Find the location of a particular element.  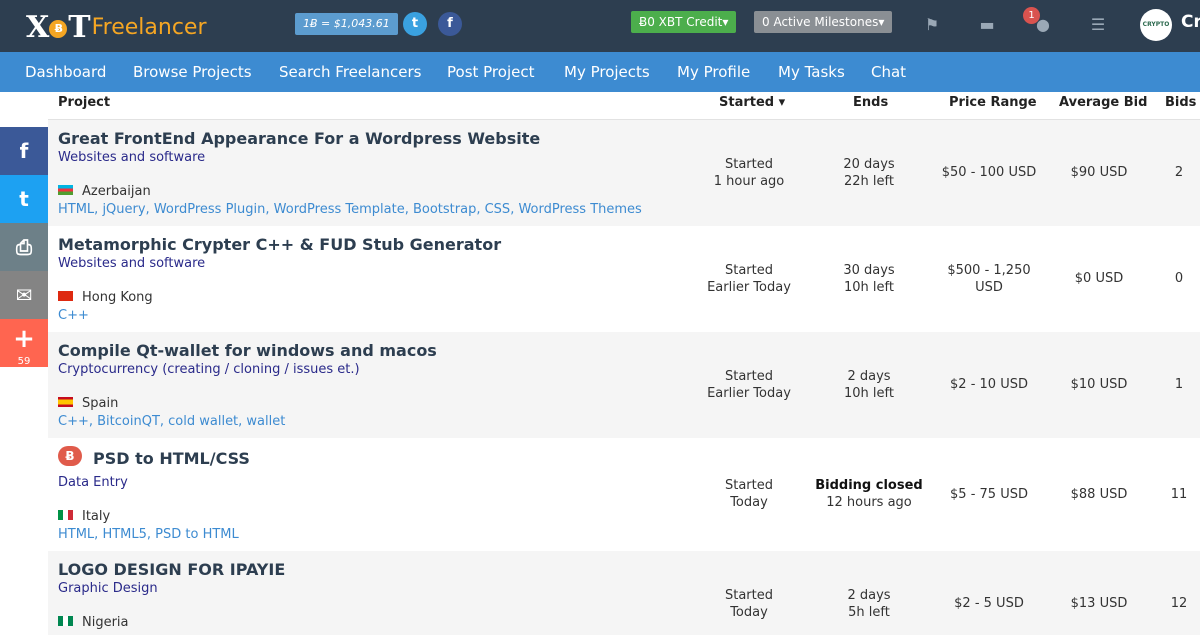

ends-cell: 30 days 10h left is located at coordinates (869, 279).